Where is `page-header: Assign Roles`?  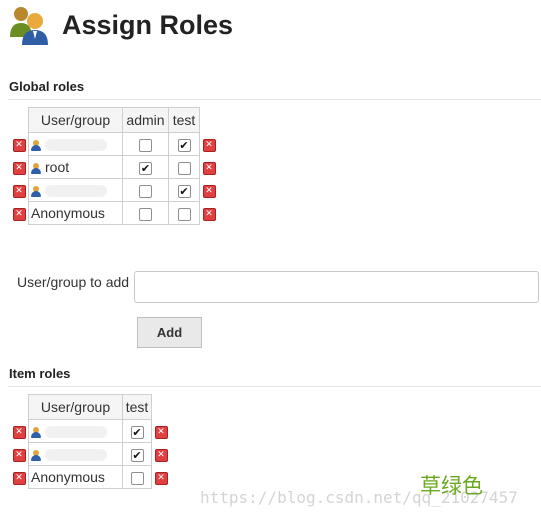
page-header: Assign Roles is located at coordinates (120, 25).